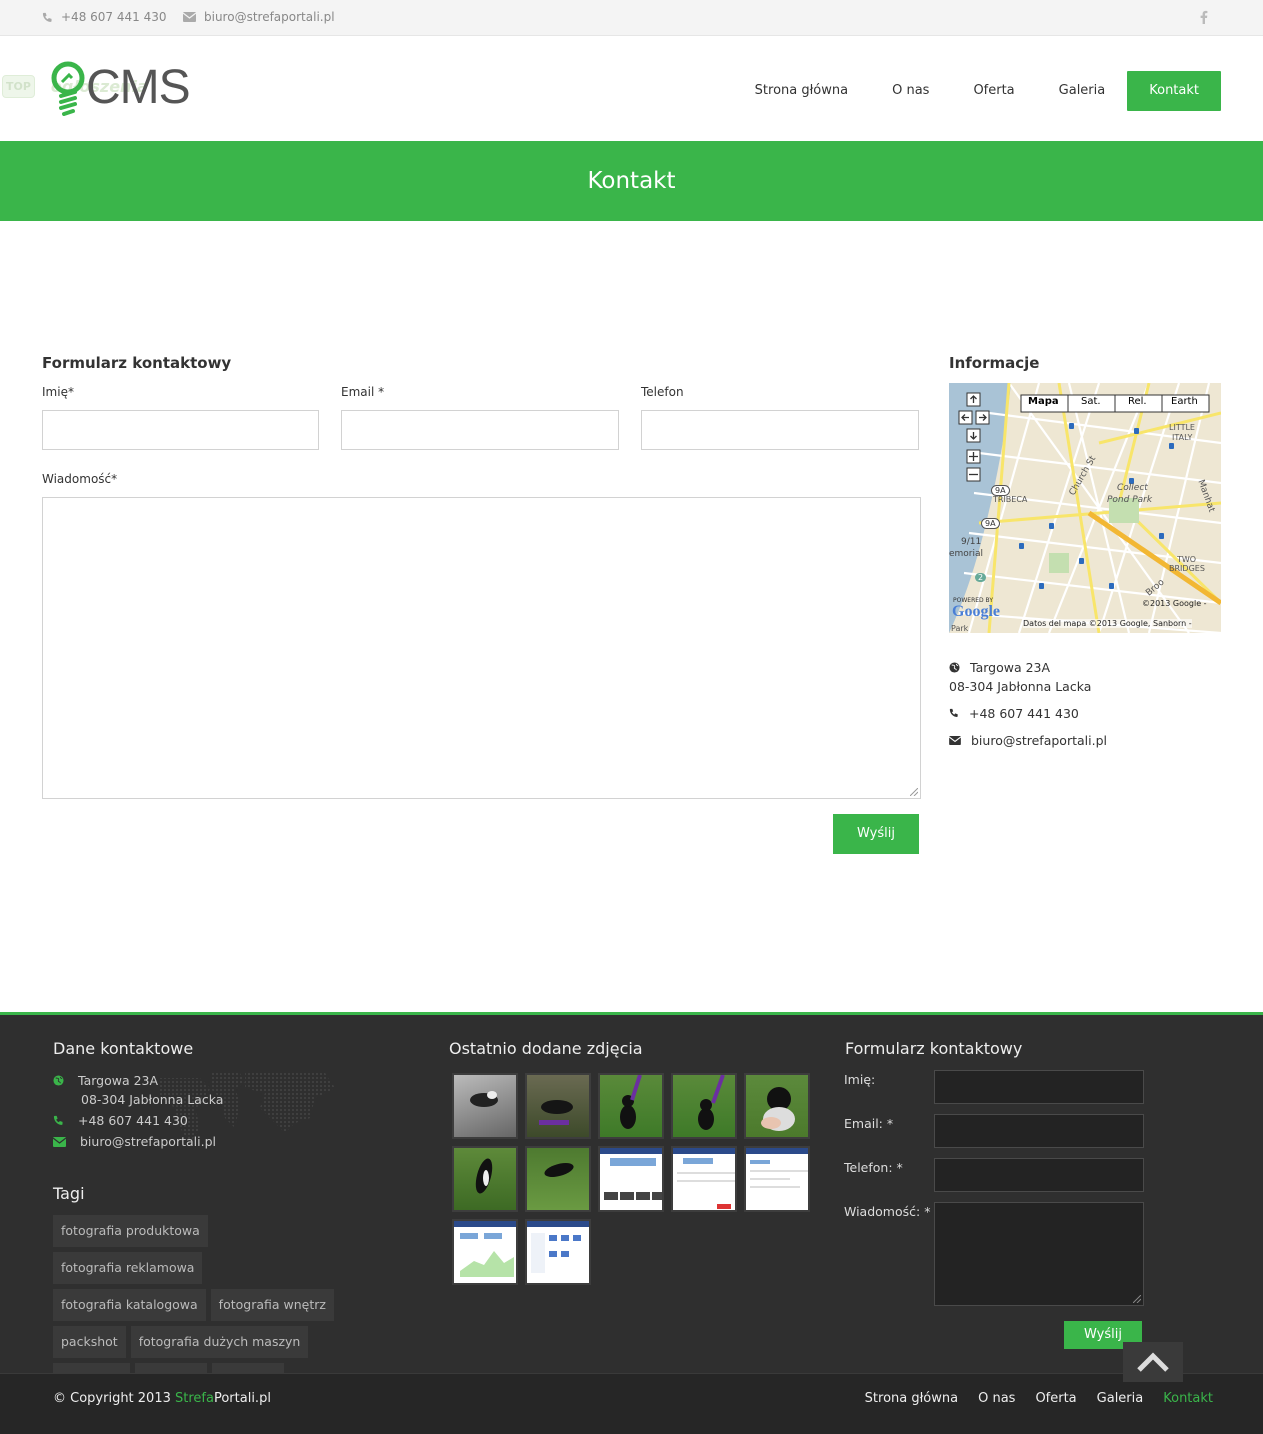 The height and width of the screenshot is (1434, 1263). What do you see at coordinates (194, 1398) in the screenshot?
I see `brand-strefa: Strefa` at bounding box center [194, 1398].